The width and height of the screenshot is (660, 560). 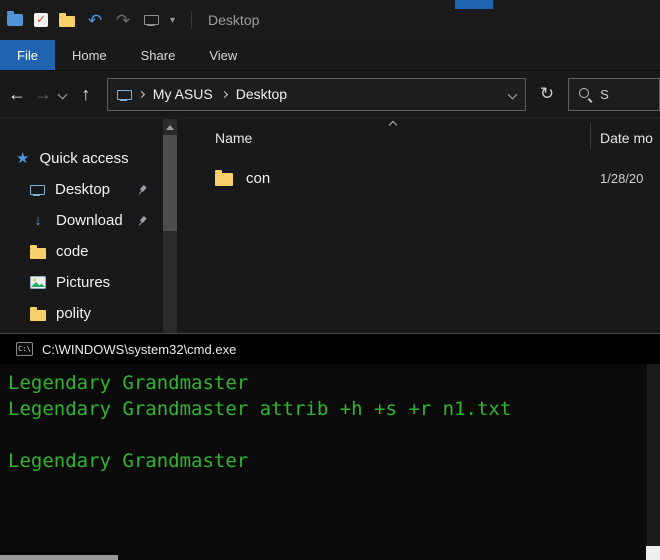 I want to click on background-window-edge, so click(x=59, y=557).